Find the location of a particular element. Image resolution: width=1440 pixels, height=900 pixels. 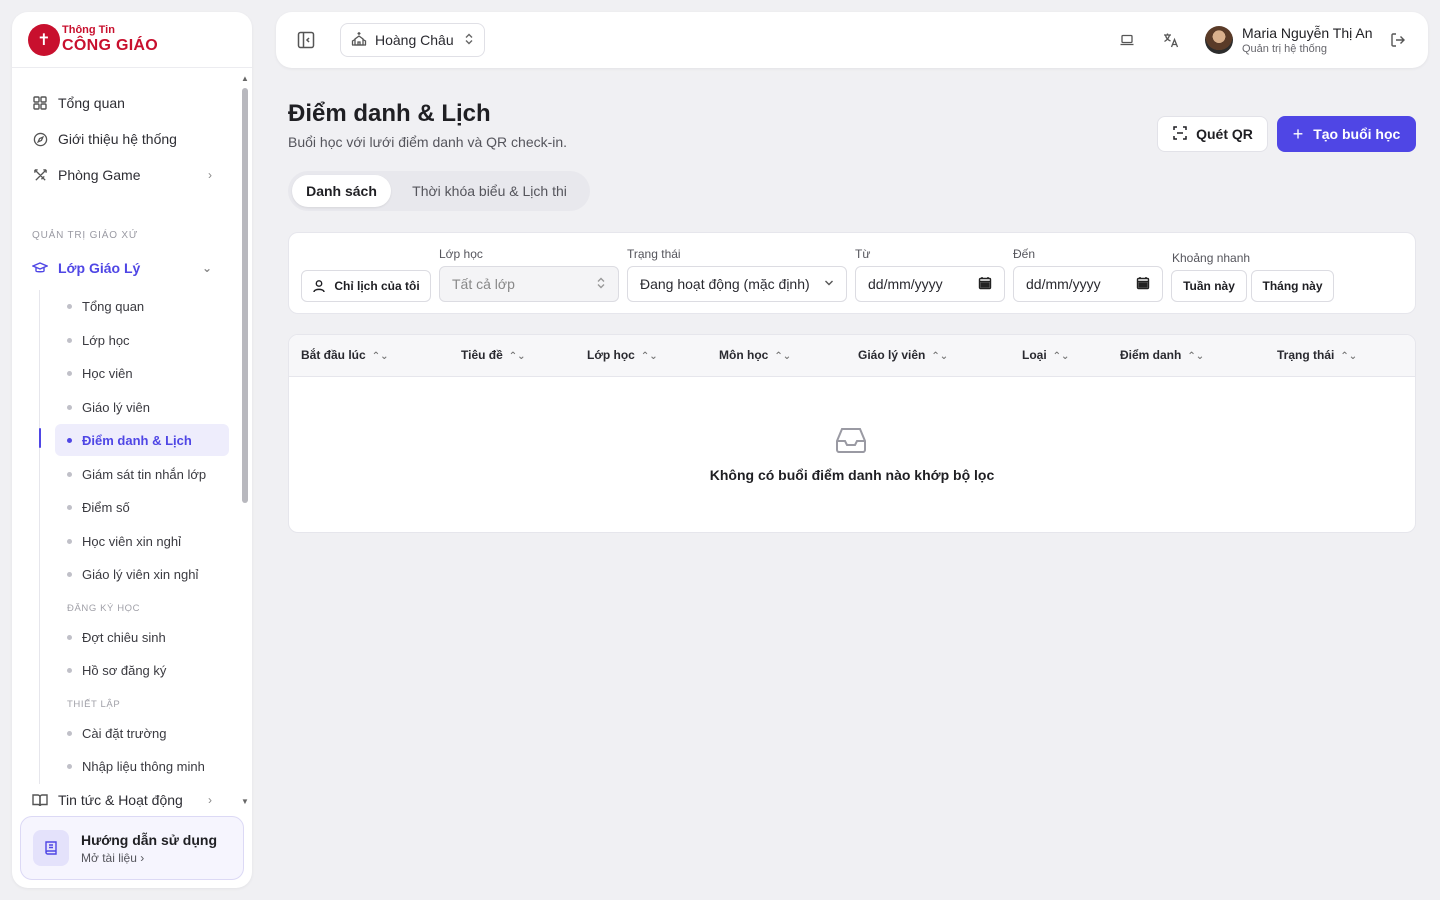

status-select: Đang hoạt động (mặc định) is located at coordinates (737, 284).